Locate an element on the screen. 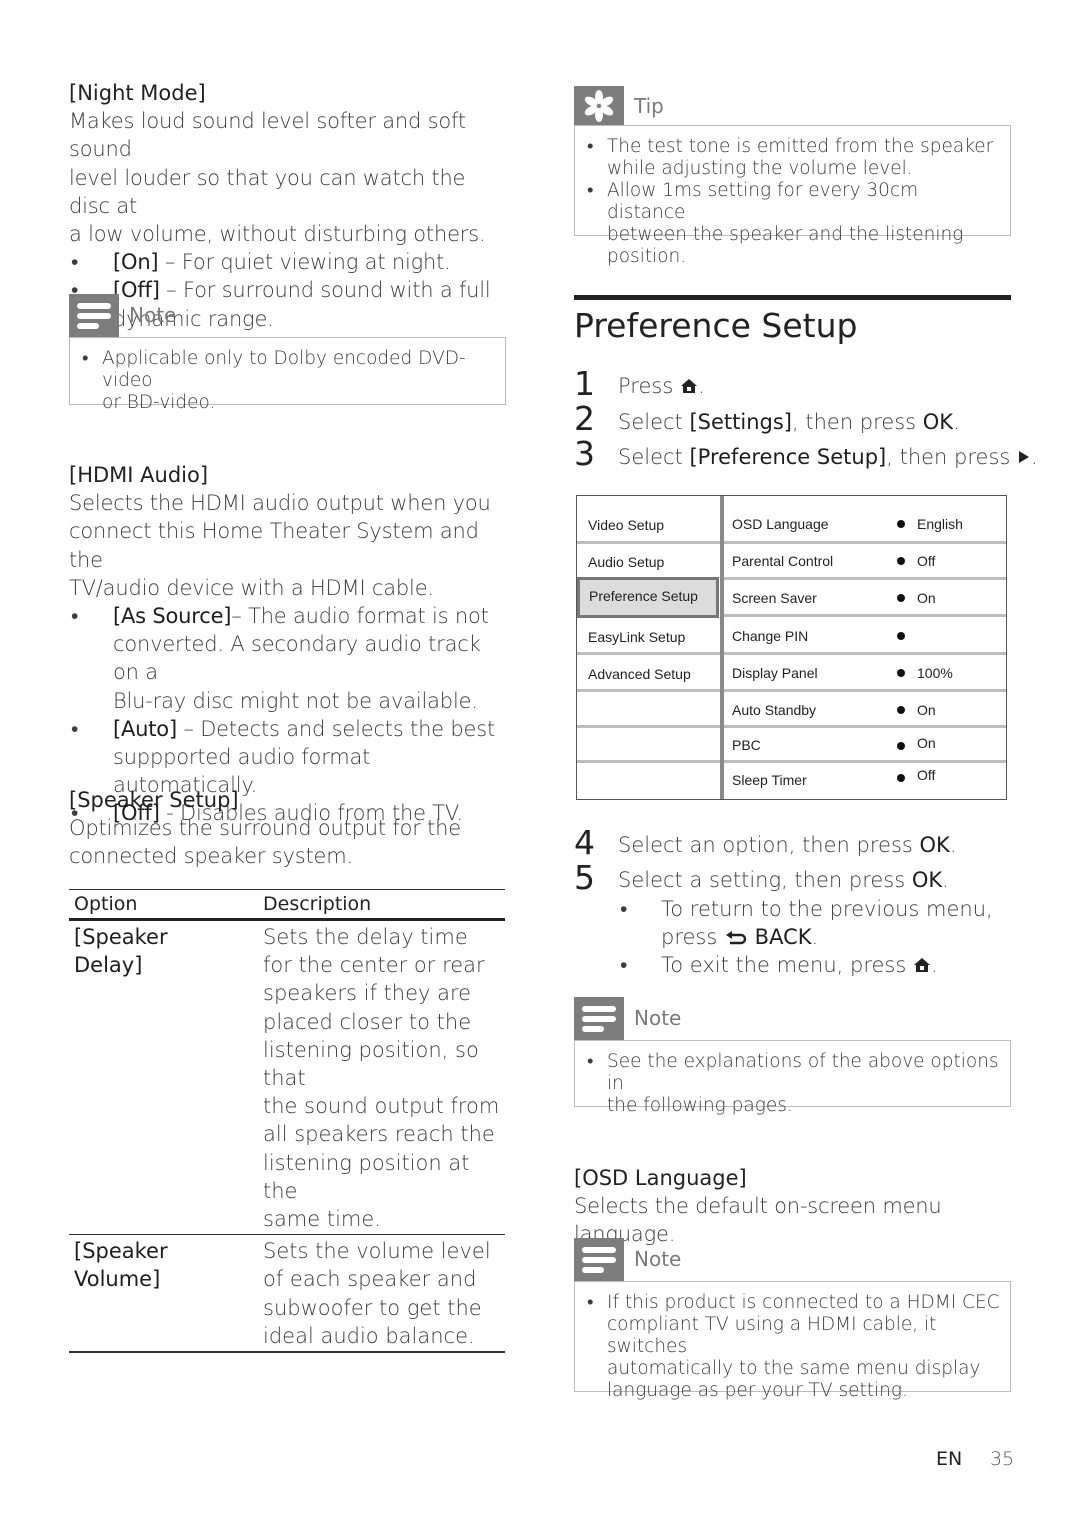 This screenshot has height=1527, width=1080. step-text: Select a setting, then press OK. is located at coordinates (783, 880).